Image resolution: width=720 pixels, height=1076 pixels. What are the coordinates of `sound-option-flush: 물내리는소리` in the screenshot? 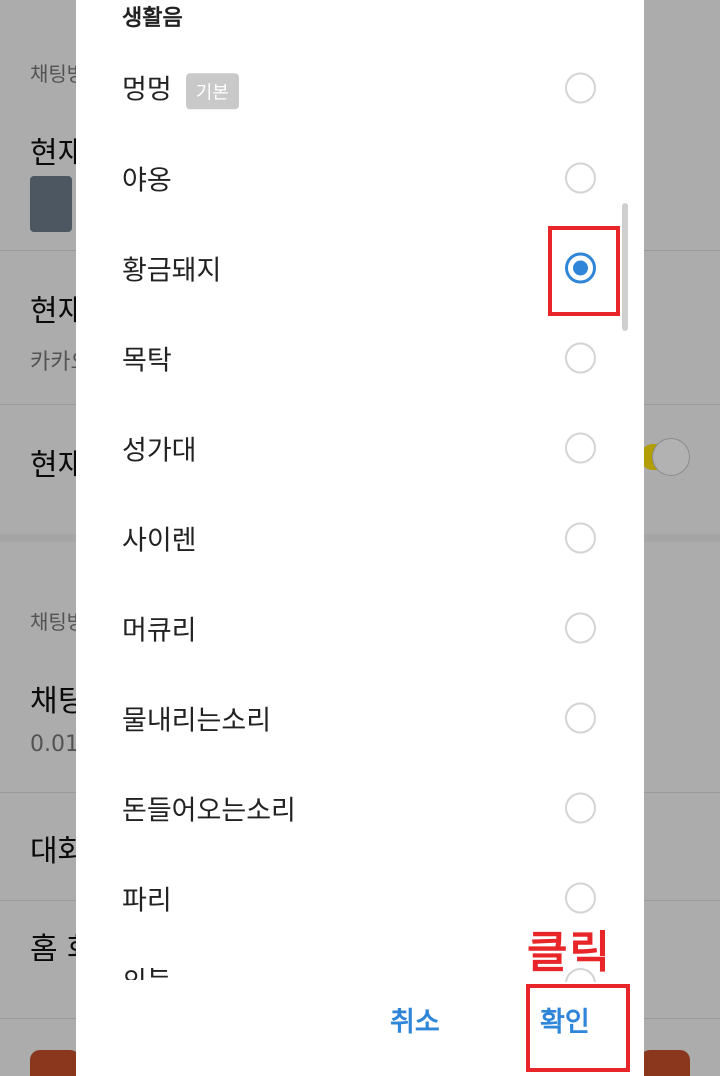 It's located at (360, 718).